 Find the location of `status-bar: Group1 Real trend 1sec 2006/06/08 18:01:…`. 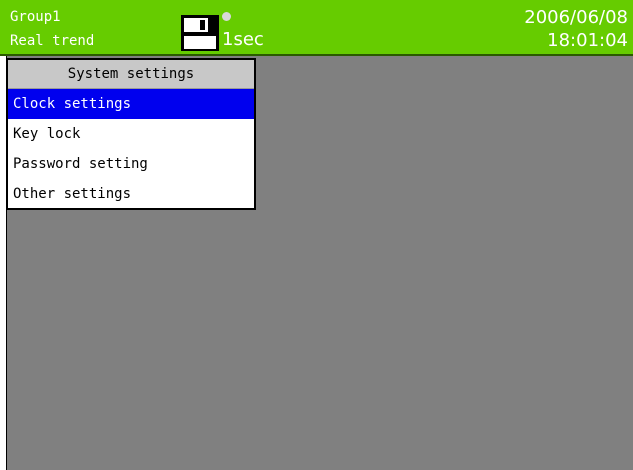

status-bar: Group1 Real trend 1sec 2006/06/08 18:01:… is located at coordinates (316, 28).